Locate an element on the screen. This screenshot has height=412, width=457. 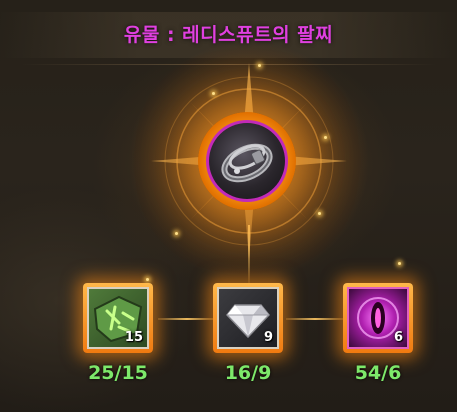
material-frame: 15 is located at coordinates (118, 318).